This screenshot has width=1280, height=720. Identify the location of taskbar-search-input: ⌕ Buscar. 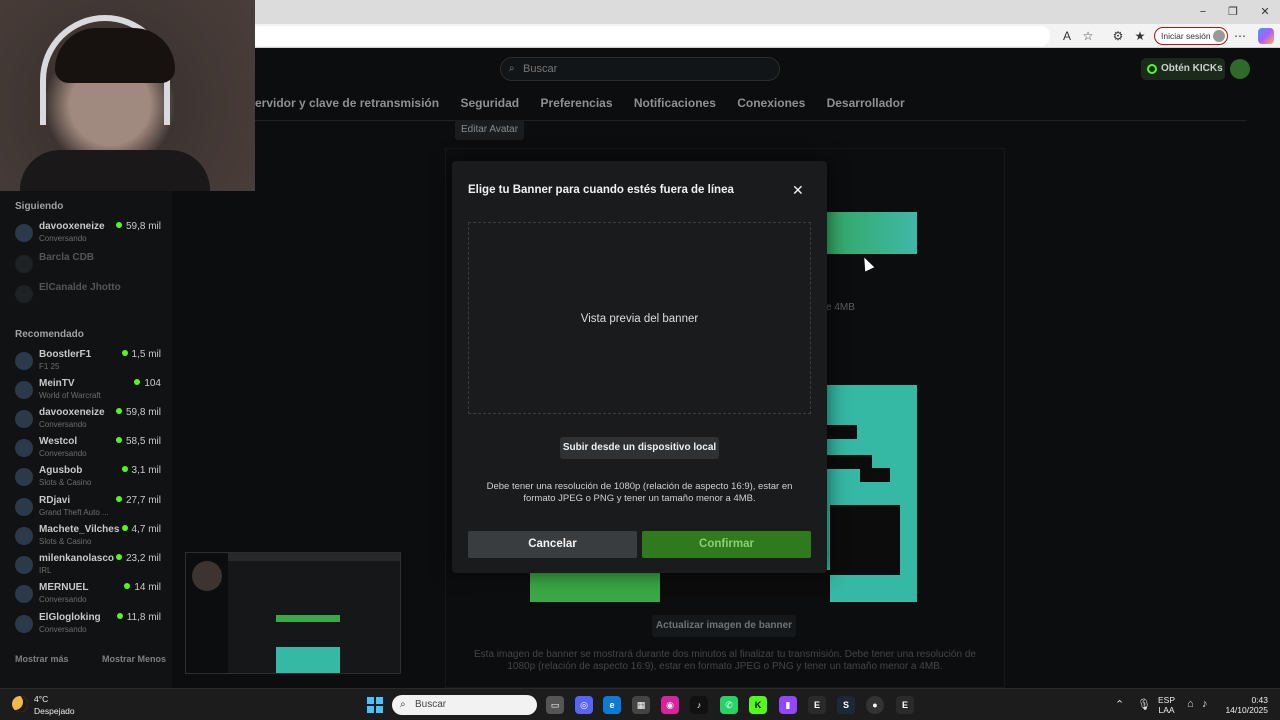
(464, 705).